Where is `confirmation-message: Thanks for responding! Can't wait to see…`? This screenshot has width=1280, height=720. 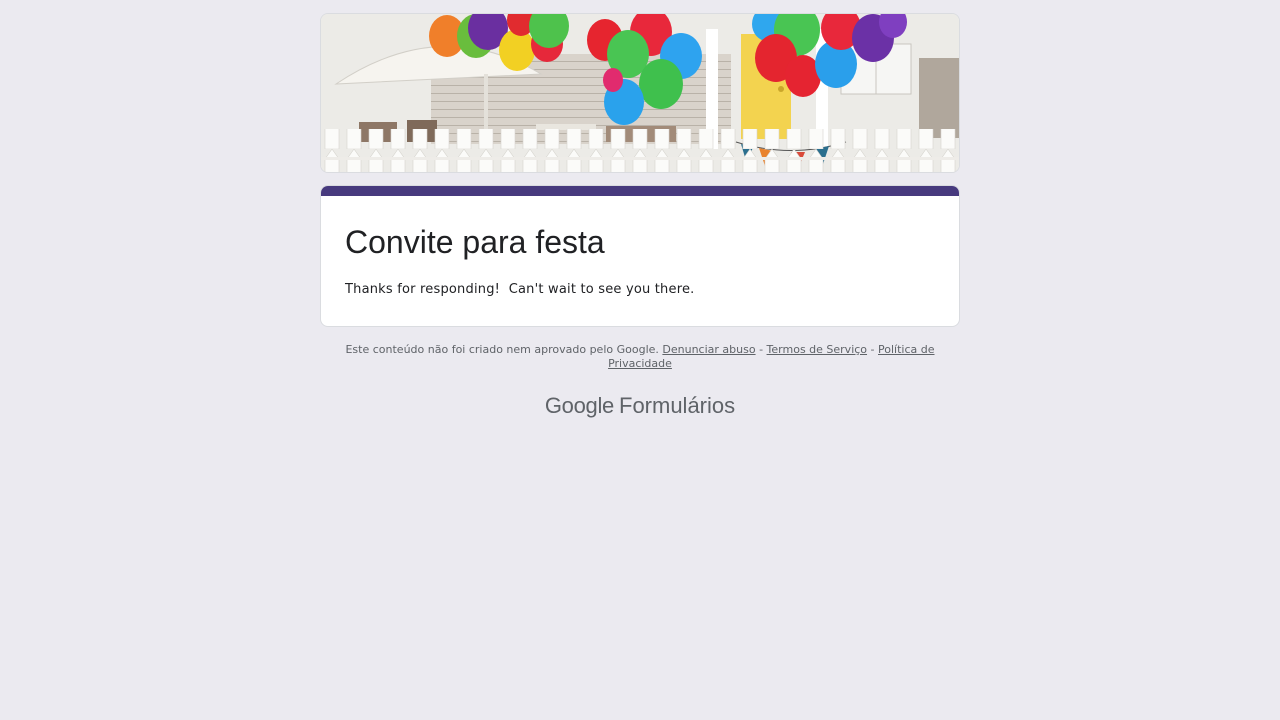
confirmation-message: Thanks for responding! Can't wait to see… is located at coordinates (520, 289).